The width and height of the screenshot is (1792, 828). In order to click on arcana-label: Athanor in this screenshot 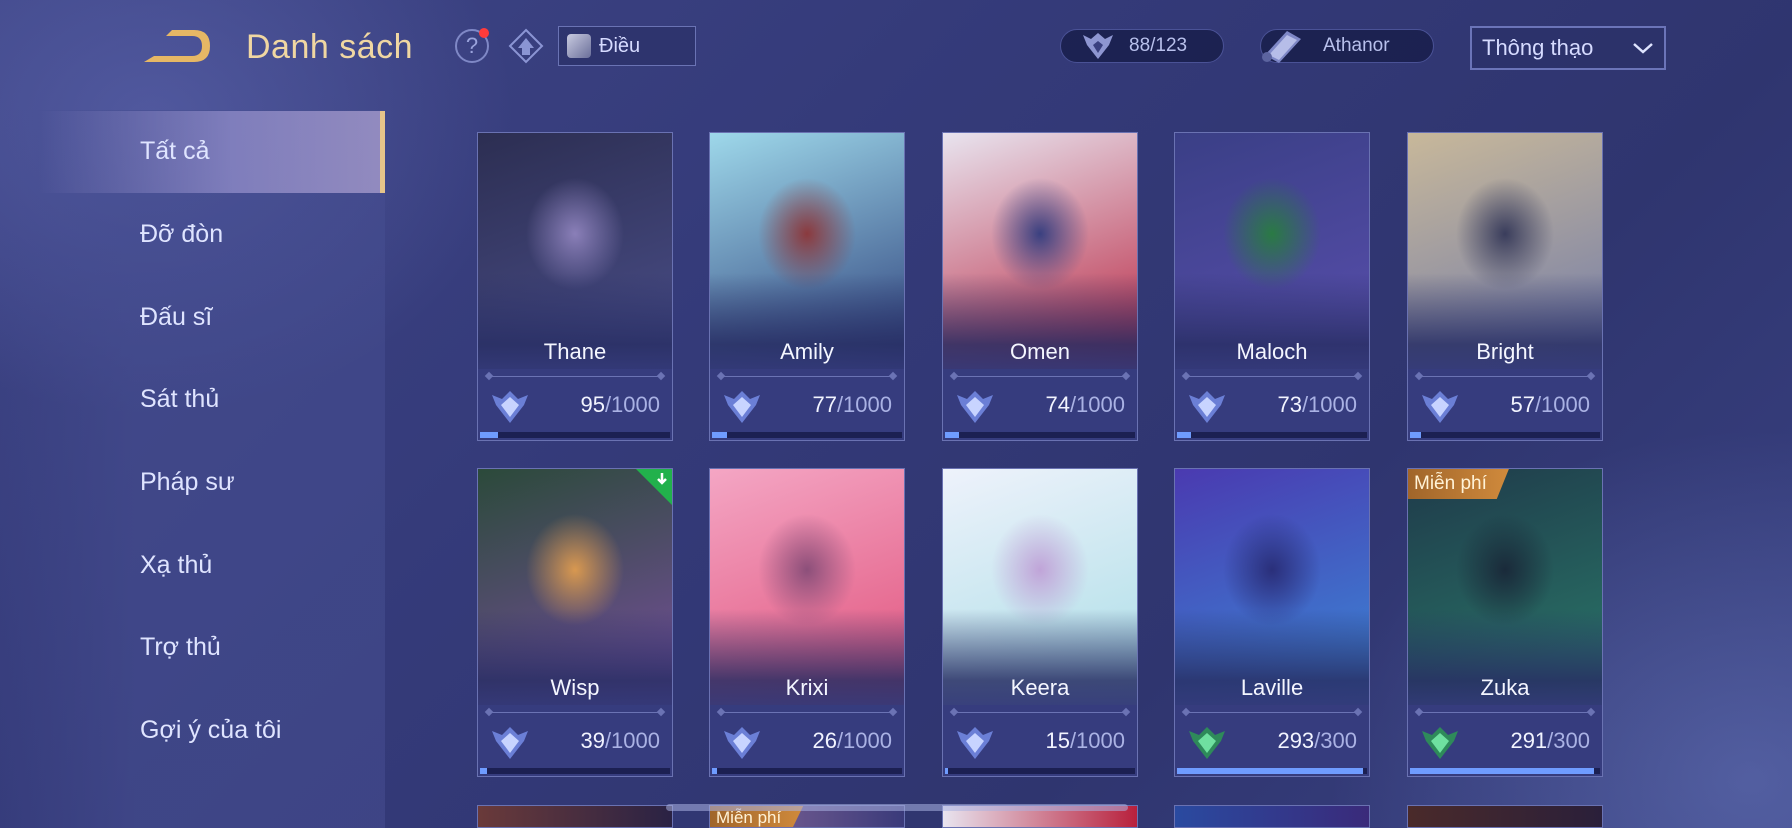, I will do `click(1356, 45)`.